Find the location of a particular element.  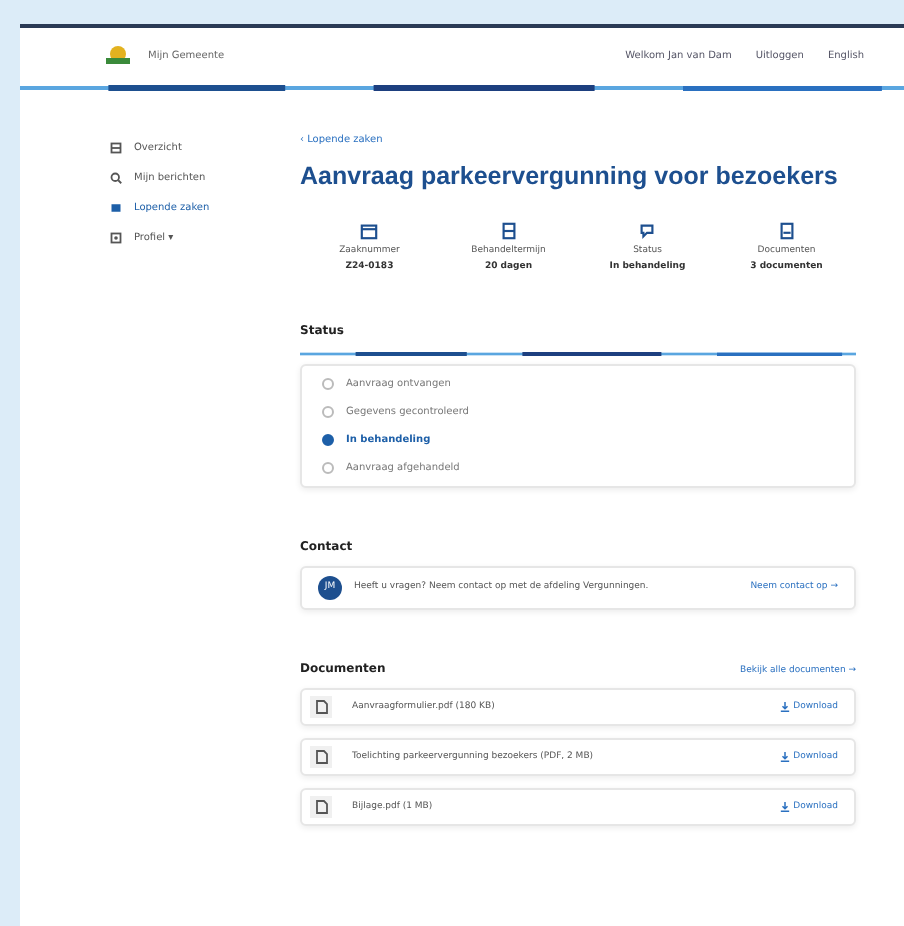

user-icon is located at coordinates (116, 238).